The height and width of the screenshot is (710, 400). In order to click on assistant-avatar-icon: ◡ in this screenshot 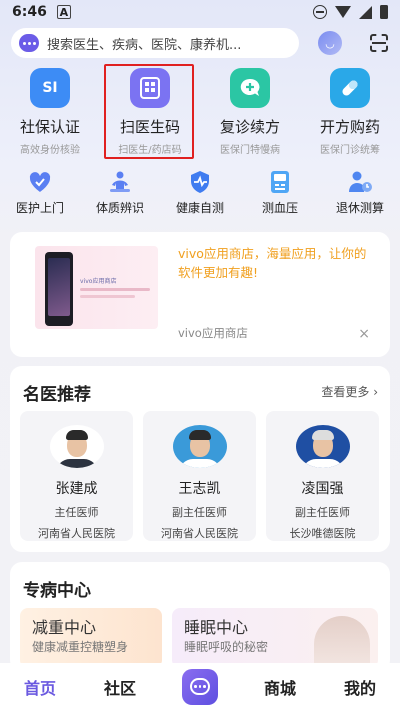, I will do `click(330, 43)`.